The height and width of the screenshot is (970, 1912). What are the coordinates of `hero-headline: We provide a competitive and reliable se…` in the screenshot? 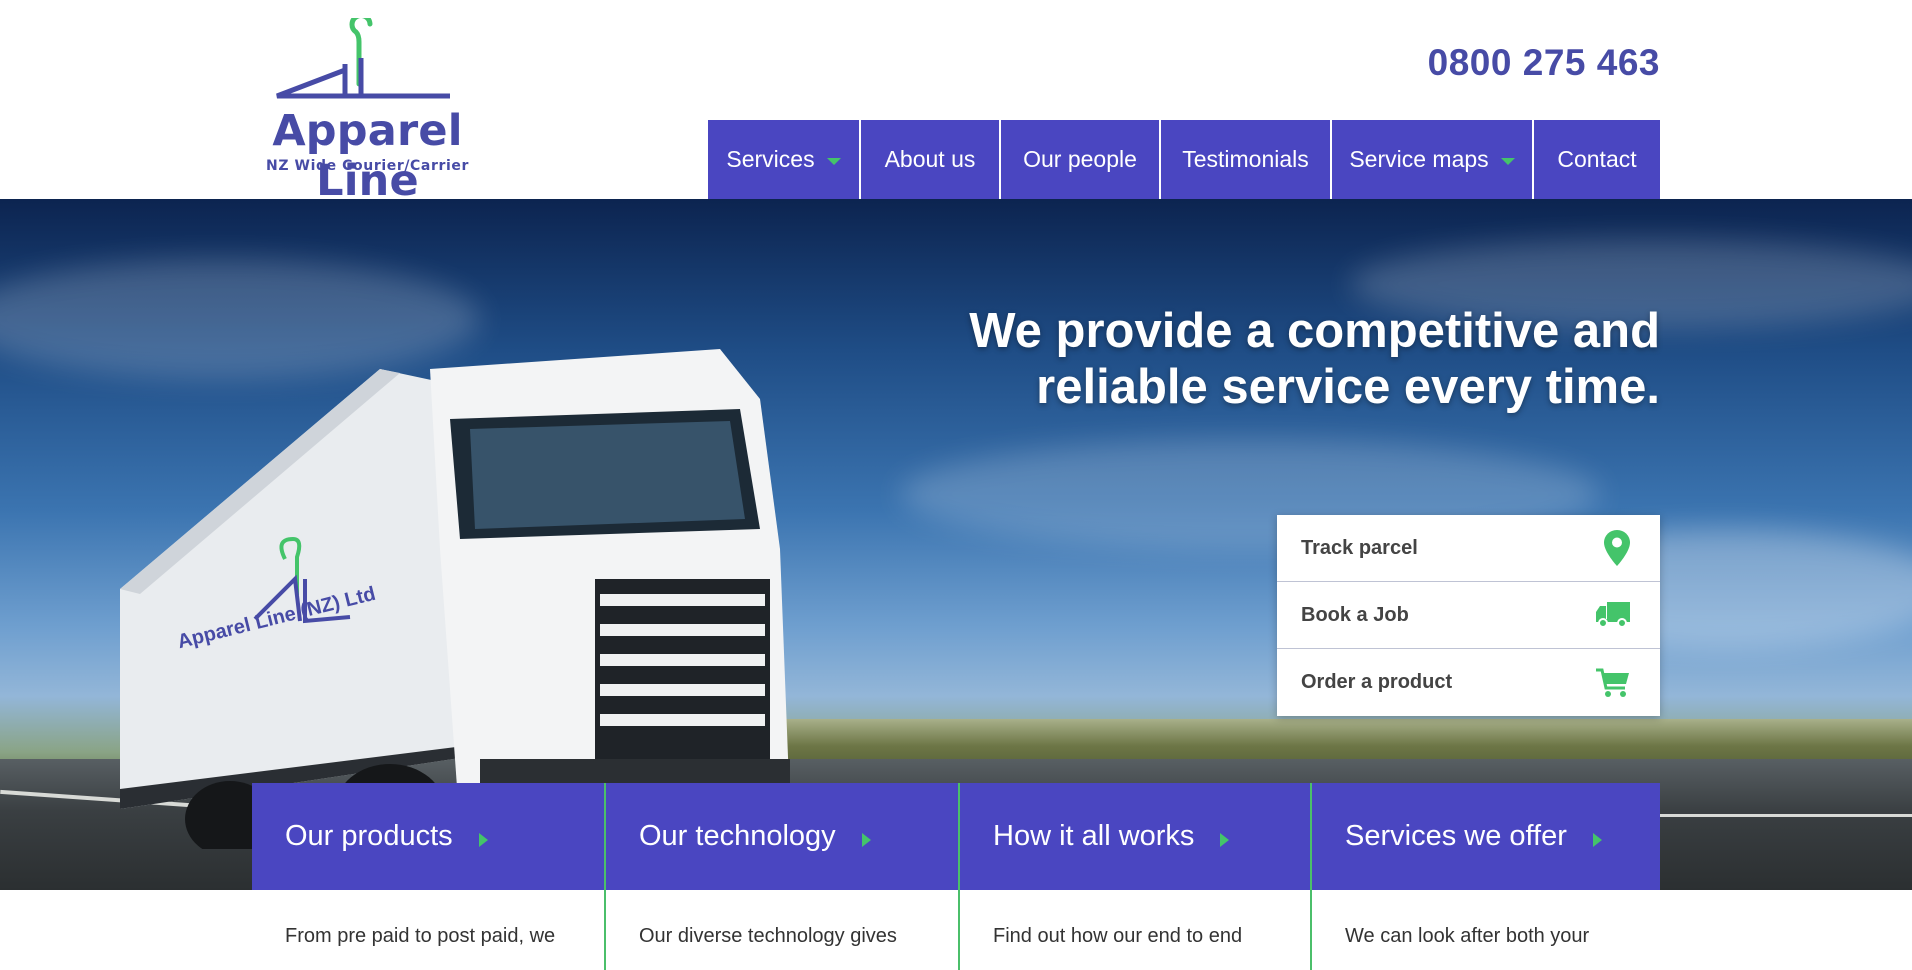 It's located at (1280, 359).